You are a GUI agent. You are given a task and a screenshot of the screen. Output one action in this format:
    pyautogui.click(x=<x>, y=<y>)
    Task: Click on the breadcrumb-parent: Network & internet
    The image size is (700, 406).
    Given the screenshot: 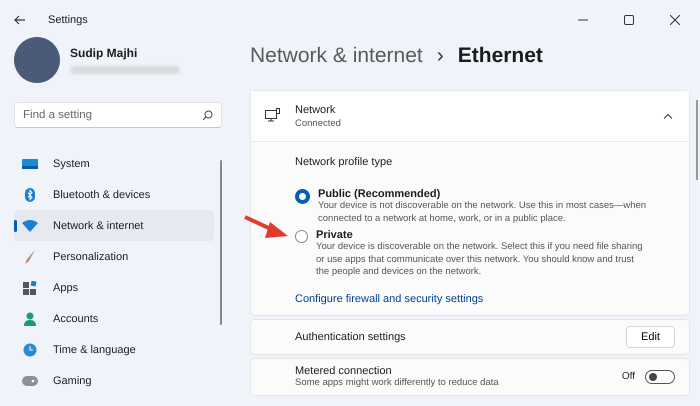 What is the action you would take?
    pyautogui.click(x=336, y=56)
    